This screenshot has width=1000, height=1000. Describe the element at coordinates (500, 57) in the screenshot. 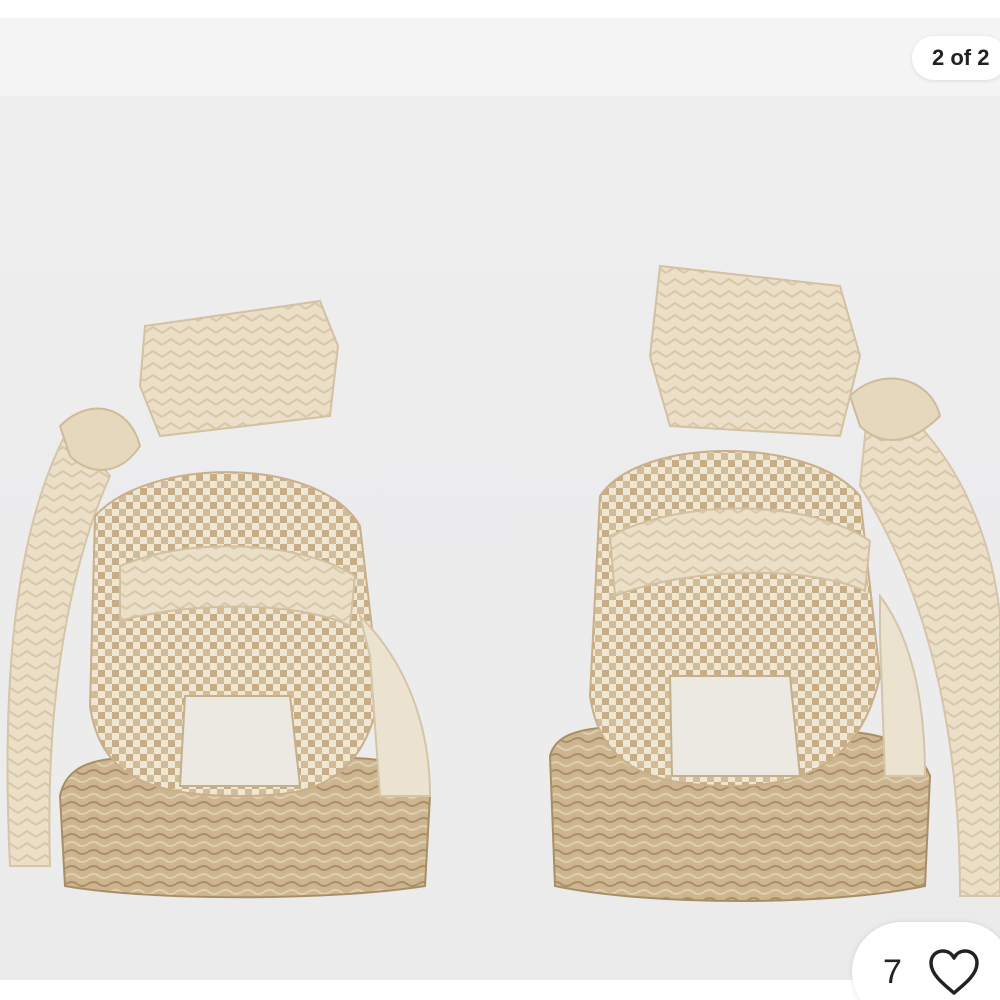

I see `top-bar` at that location.